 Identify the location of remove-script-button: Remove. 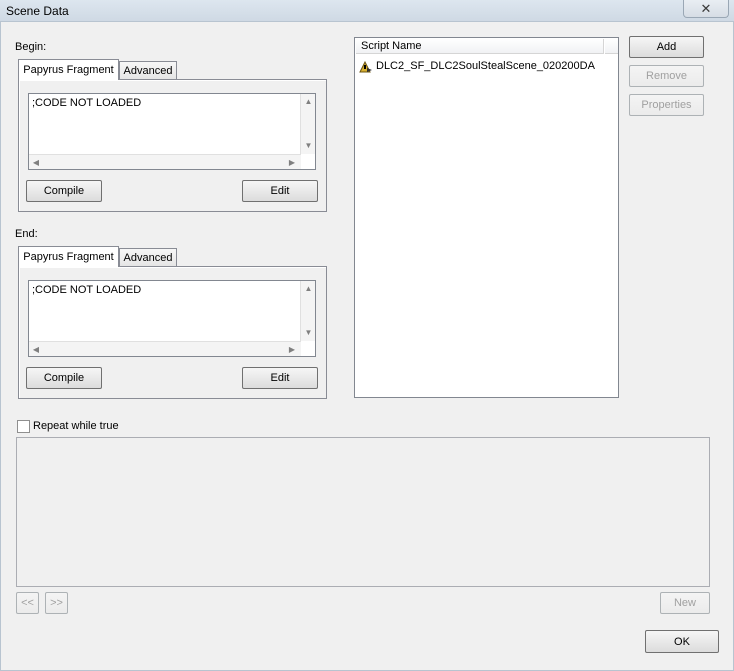
(666, 76).